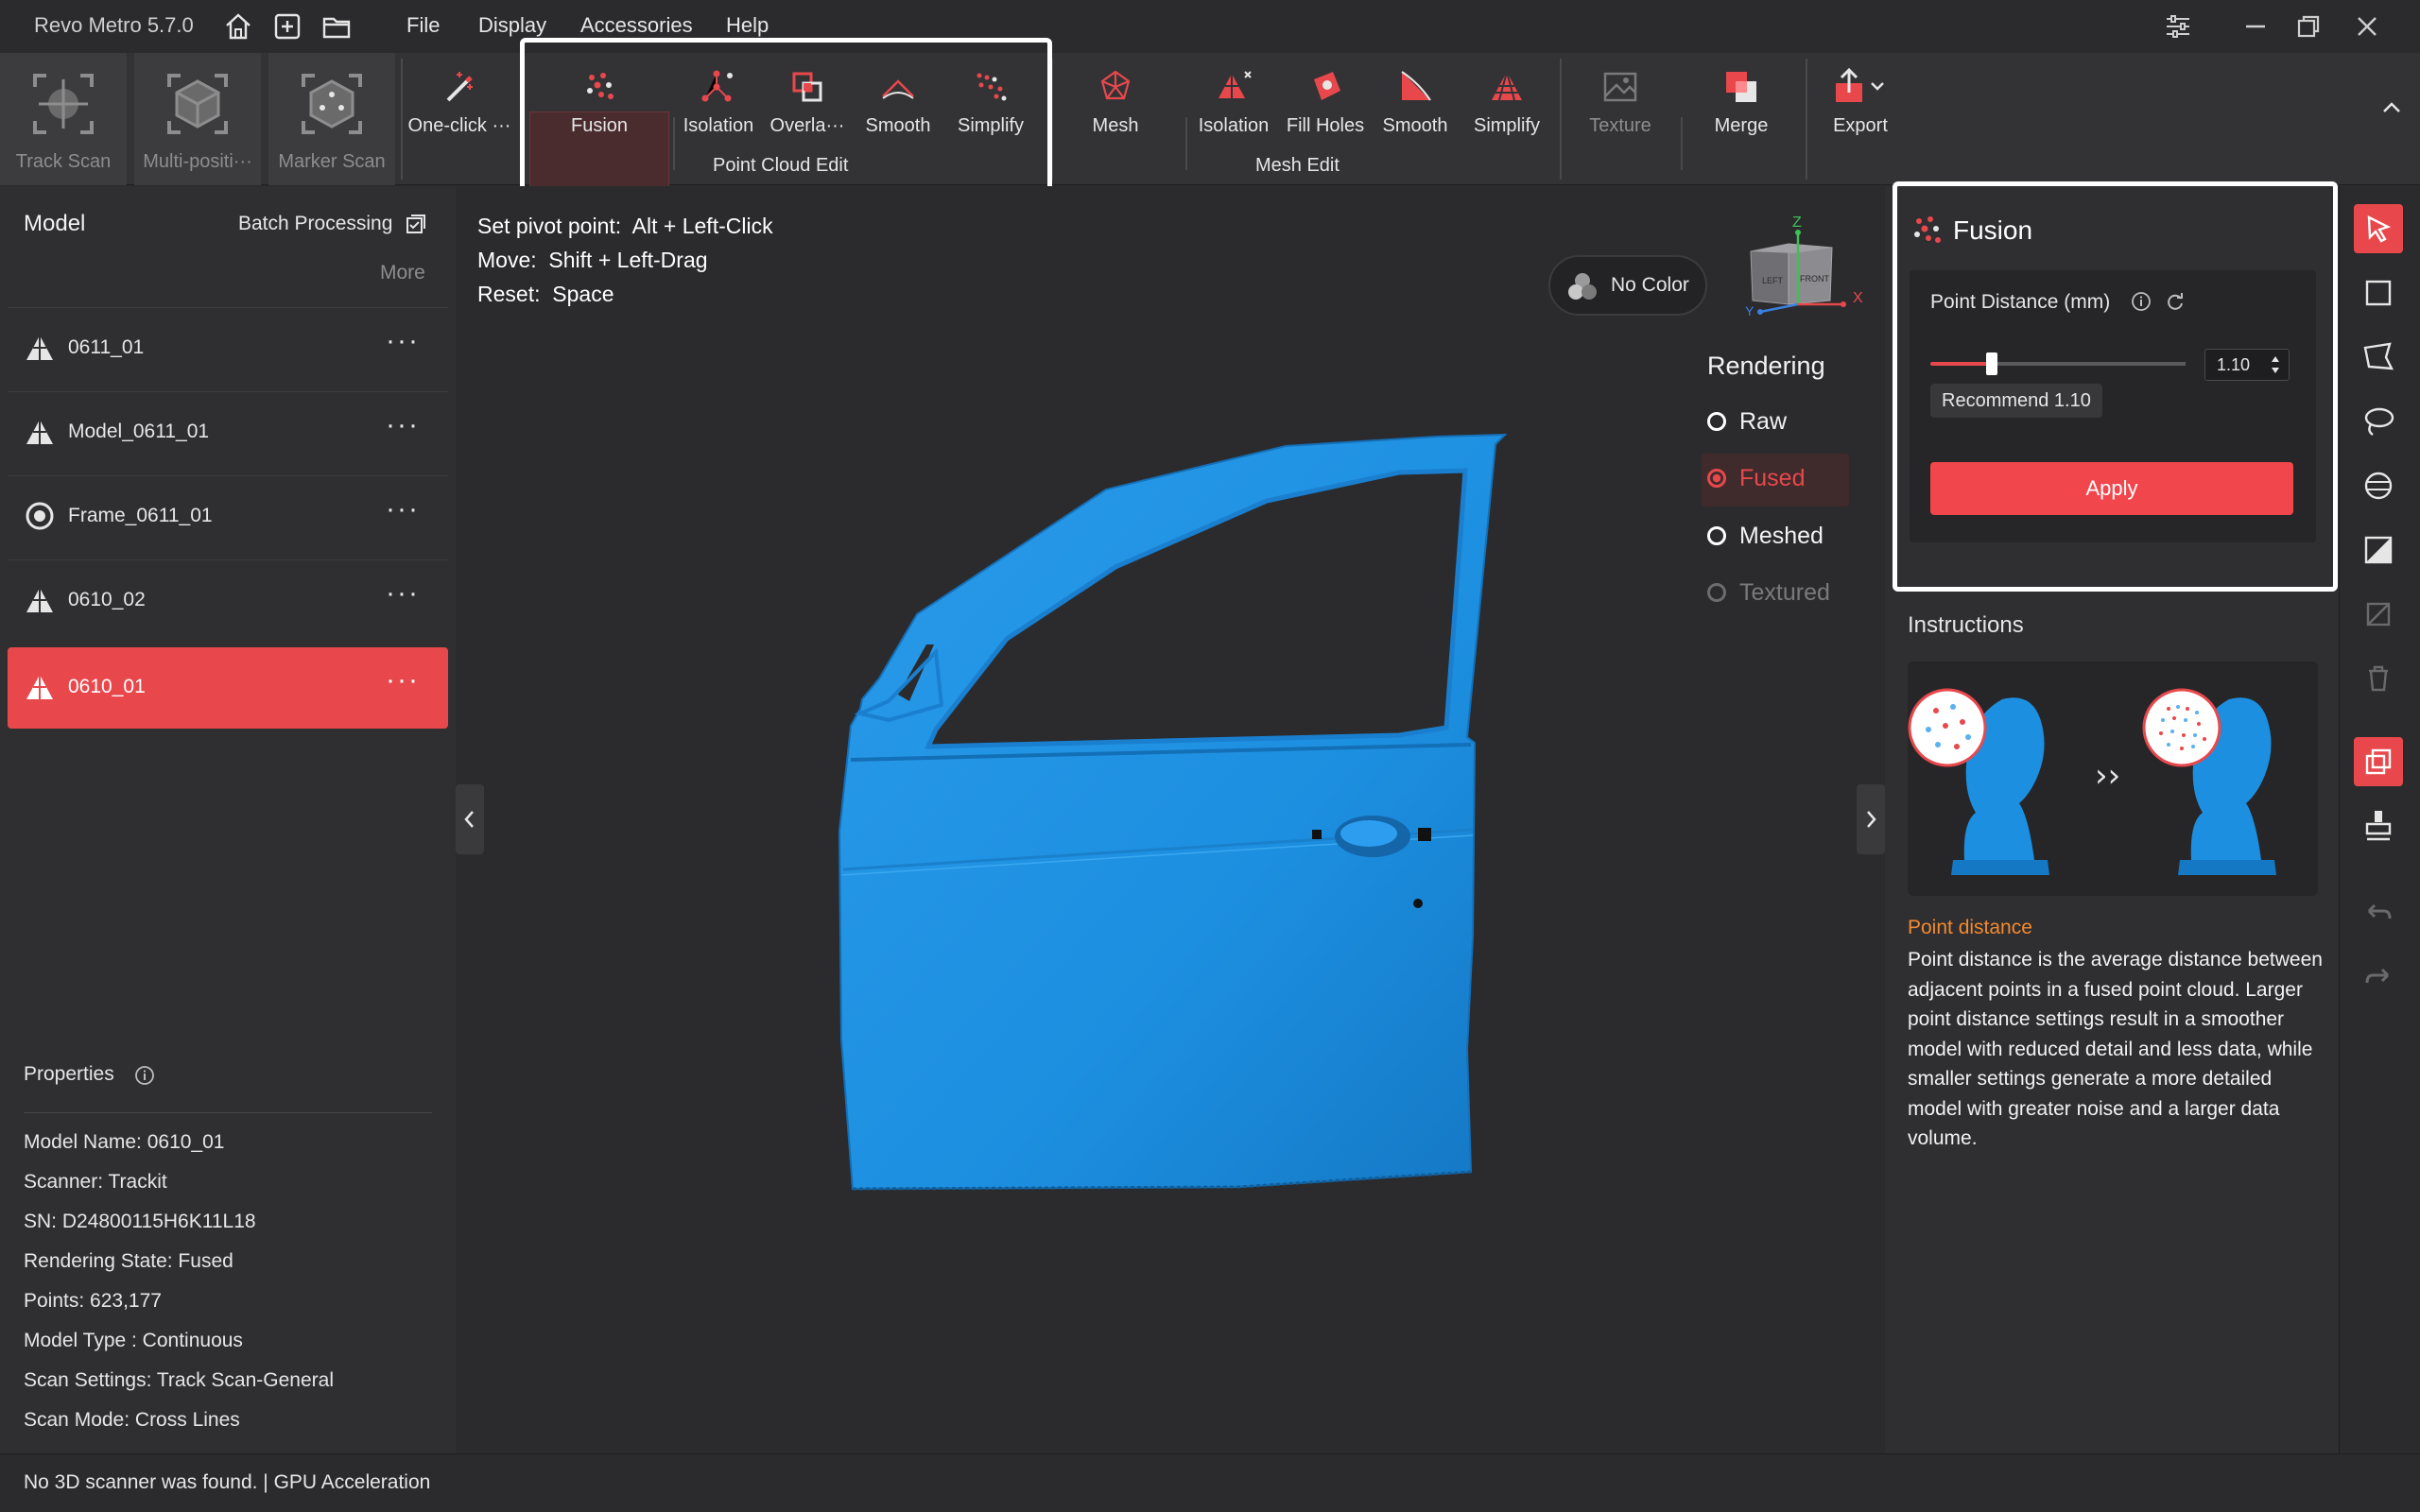  Describe the element at coordinates (636, 25) in the screenshot. I see `menu-accessories: Accessories` at that location.